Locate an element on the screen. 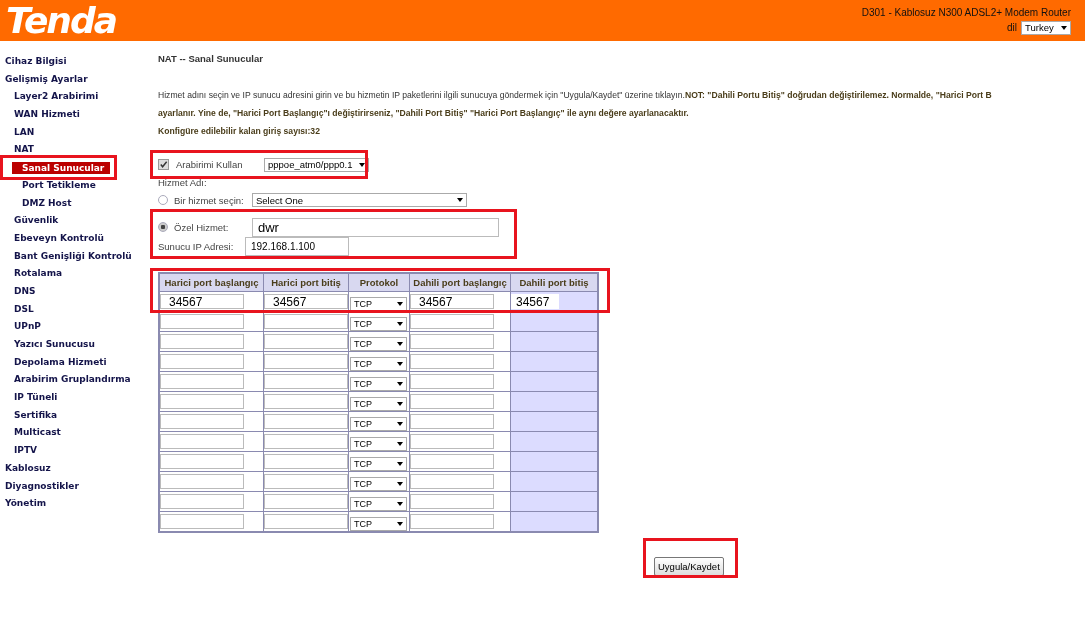 The height and width of the screenshot is (639, 1085). nav-item: Yönetim is located at coordinates (75, 504).